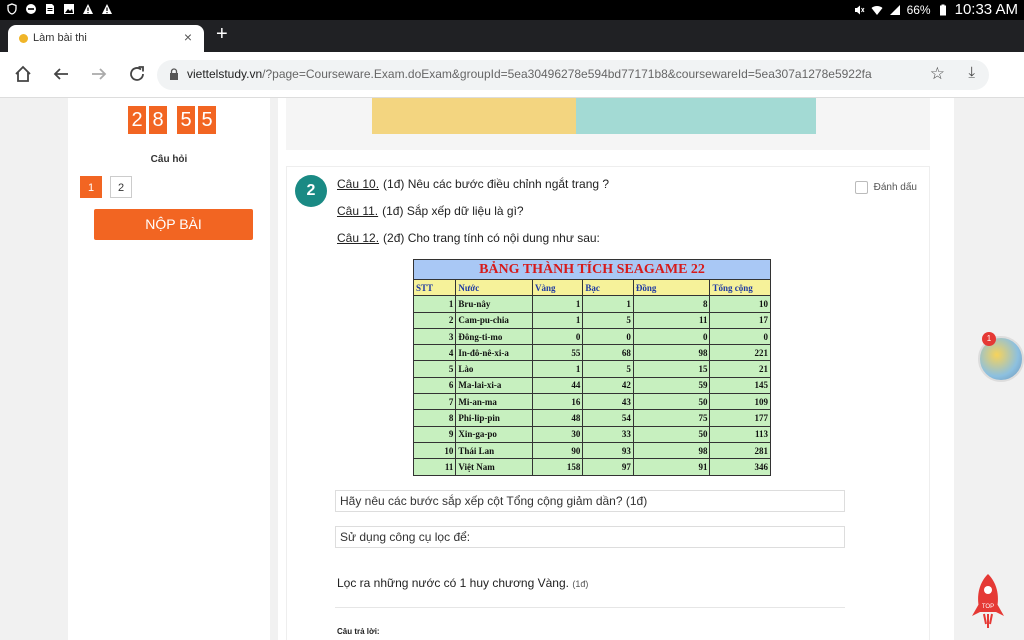 The height and width of the screenshot is (640, 1024). I want to click on clock: 10:33 AM, so click(986, 9).